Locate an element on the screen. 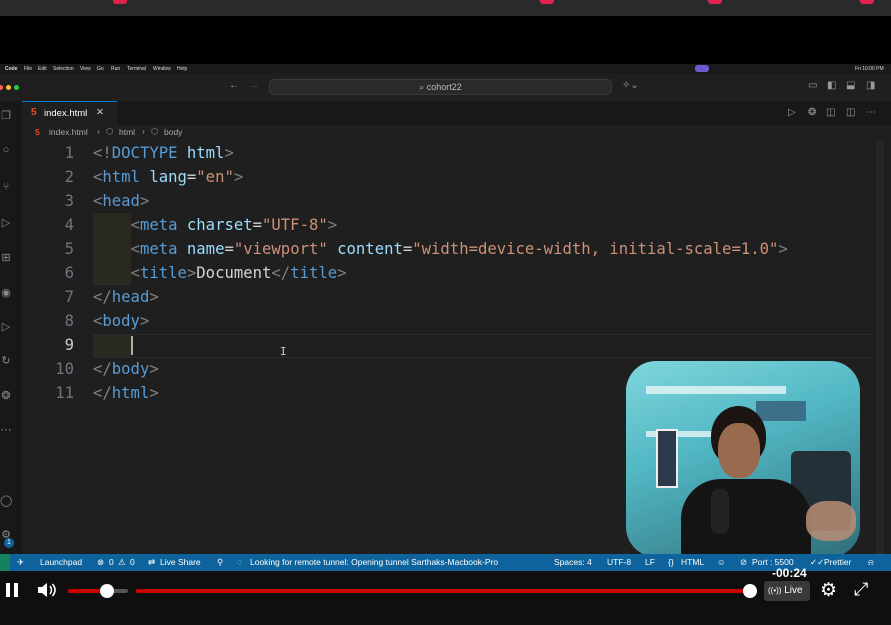  more-icon: ⋯ is located at coordinates (6, 430).